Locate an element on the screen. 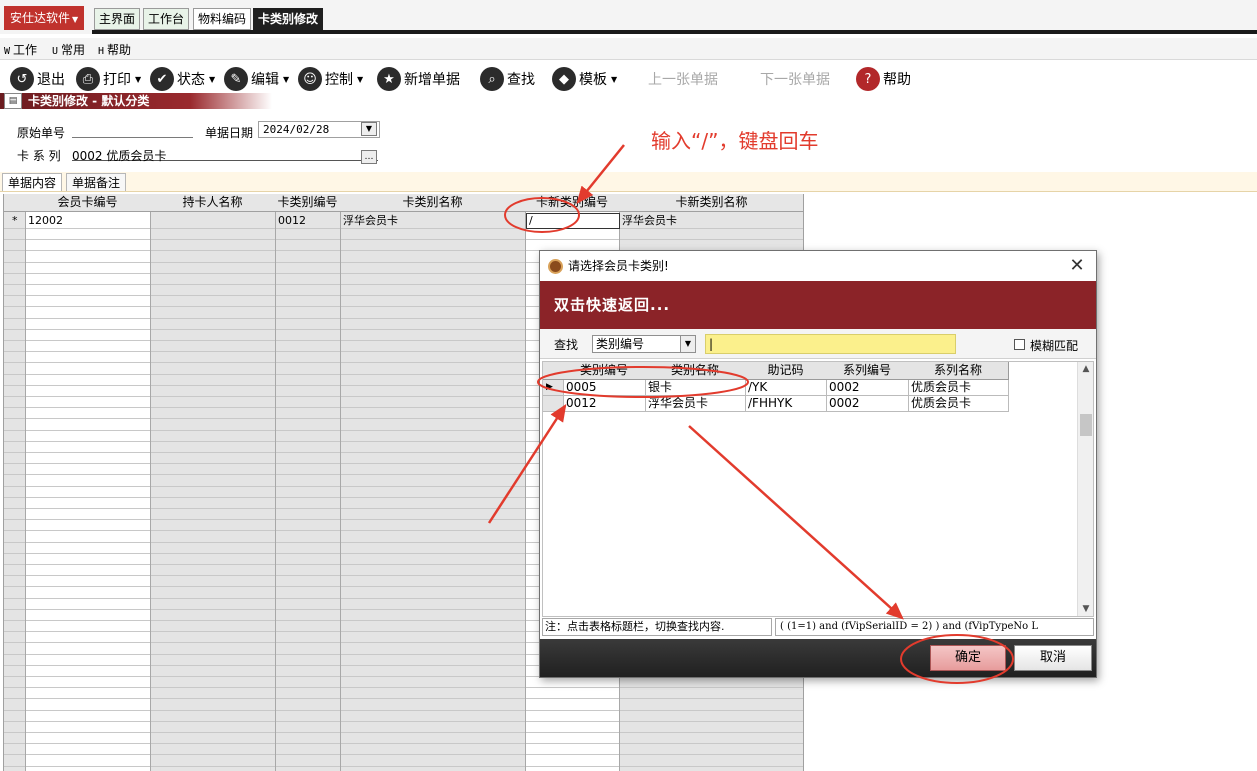 This screenshot has height=771, width=1257. cell-card-no: 12002 is located at coordinates (44, 221).